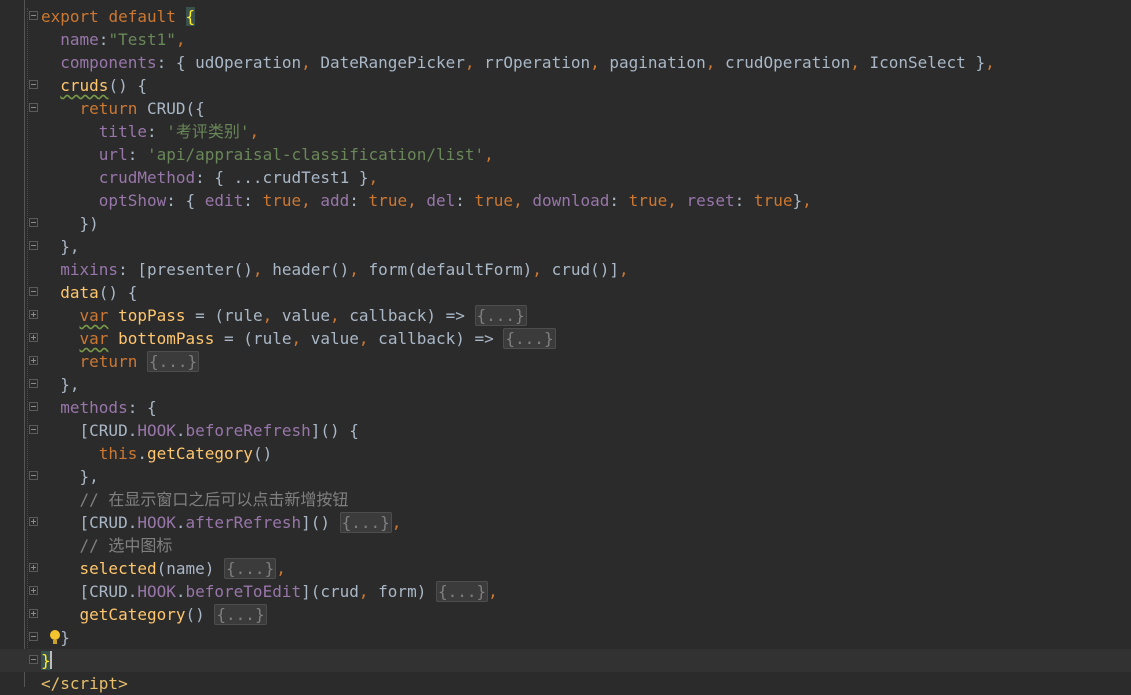  What do you see at coordinates (565, 177) in the screenshot?
I see `code-line: crudMethod: { ...crudTest1 },` at bounding box center [565, 177].